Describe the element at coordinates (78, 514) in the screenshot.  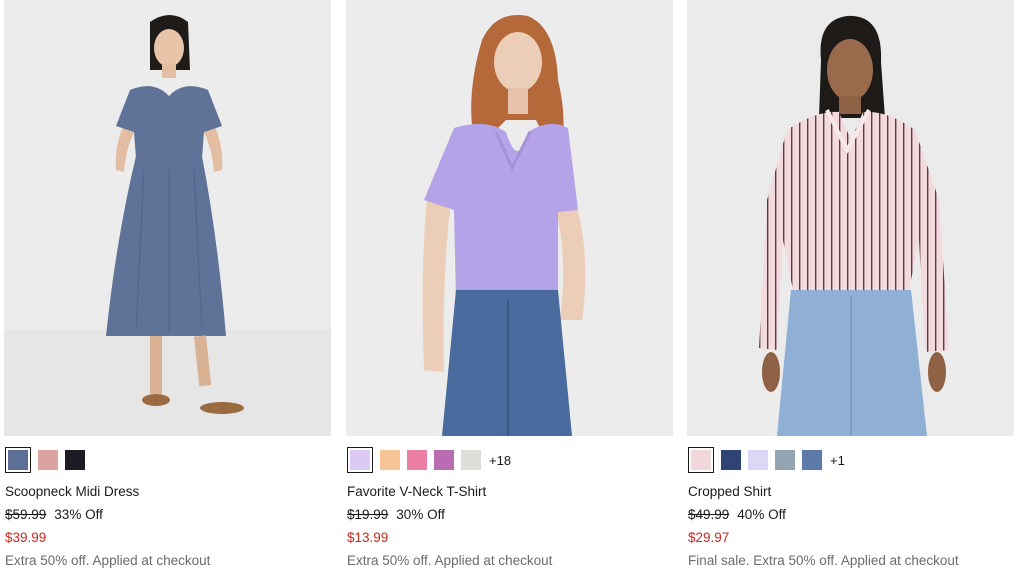
I see `discount-label: 33% Off` at that location.